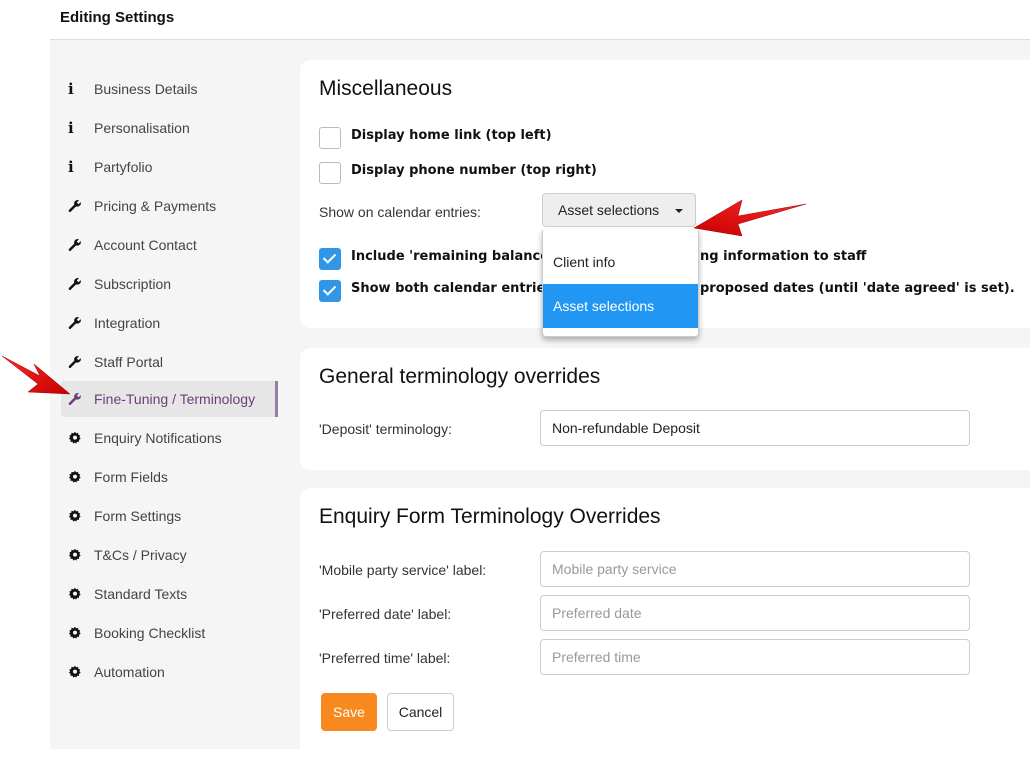  What do you see at coordinates (403, 570) in the screenshot?
I see `mobile-party-label: 'Mobile party service' label:` at bounding box center [403, 570].